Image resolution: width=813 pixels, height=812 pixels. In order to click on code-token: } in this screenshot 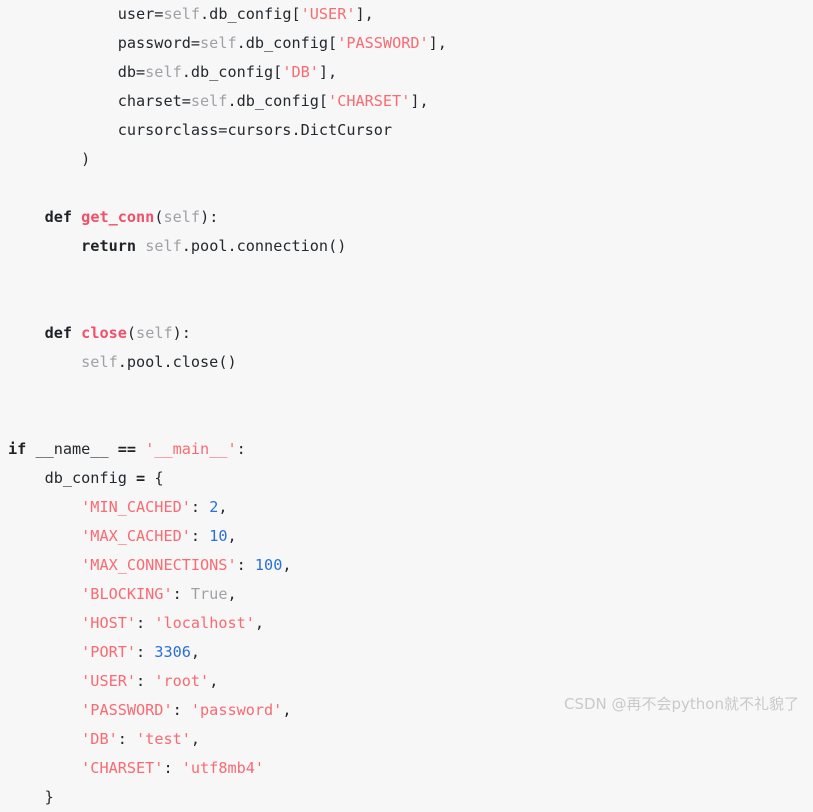, I will do `click(31, 797)`.